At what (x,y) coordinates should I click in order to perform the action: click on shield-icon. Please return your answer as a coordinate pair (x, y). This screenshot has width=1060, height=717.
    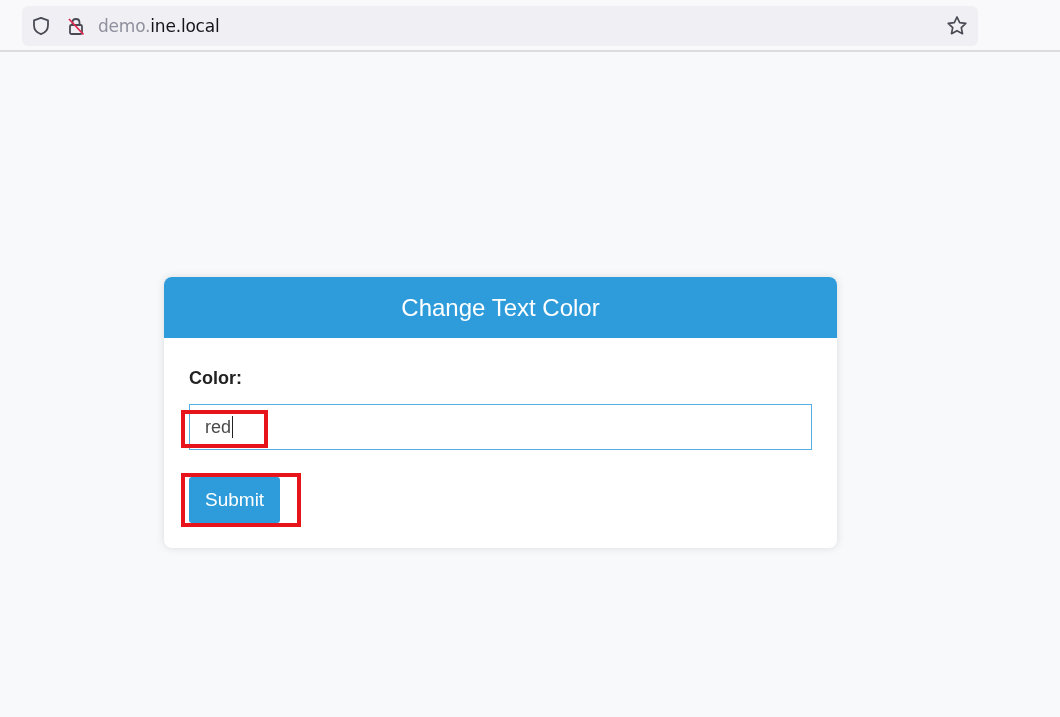
    Looking at the image, I should click on (41, 26).